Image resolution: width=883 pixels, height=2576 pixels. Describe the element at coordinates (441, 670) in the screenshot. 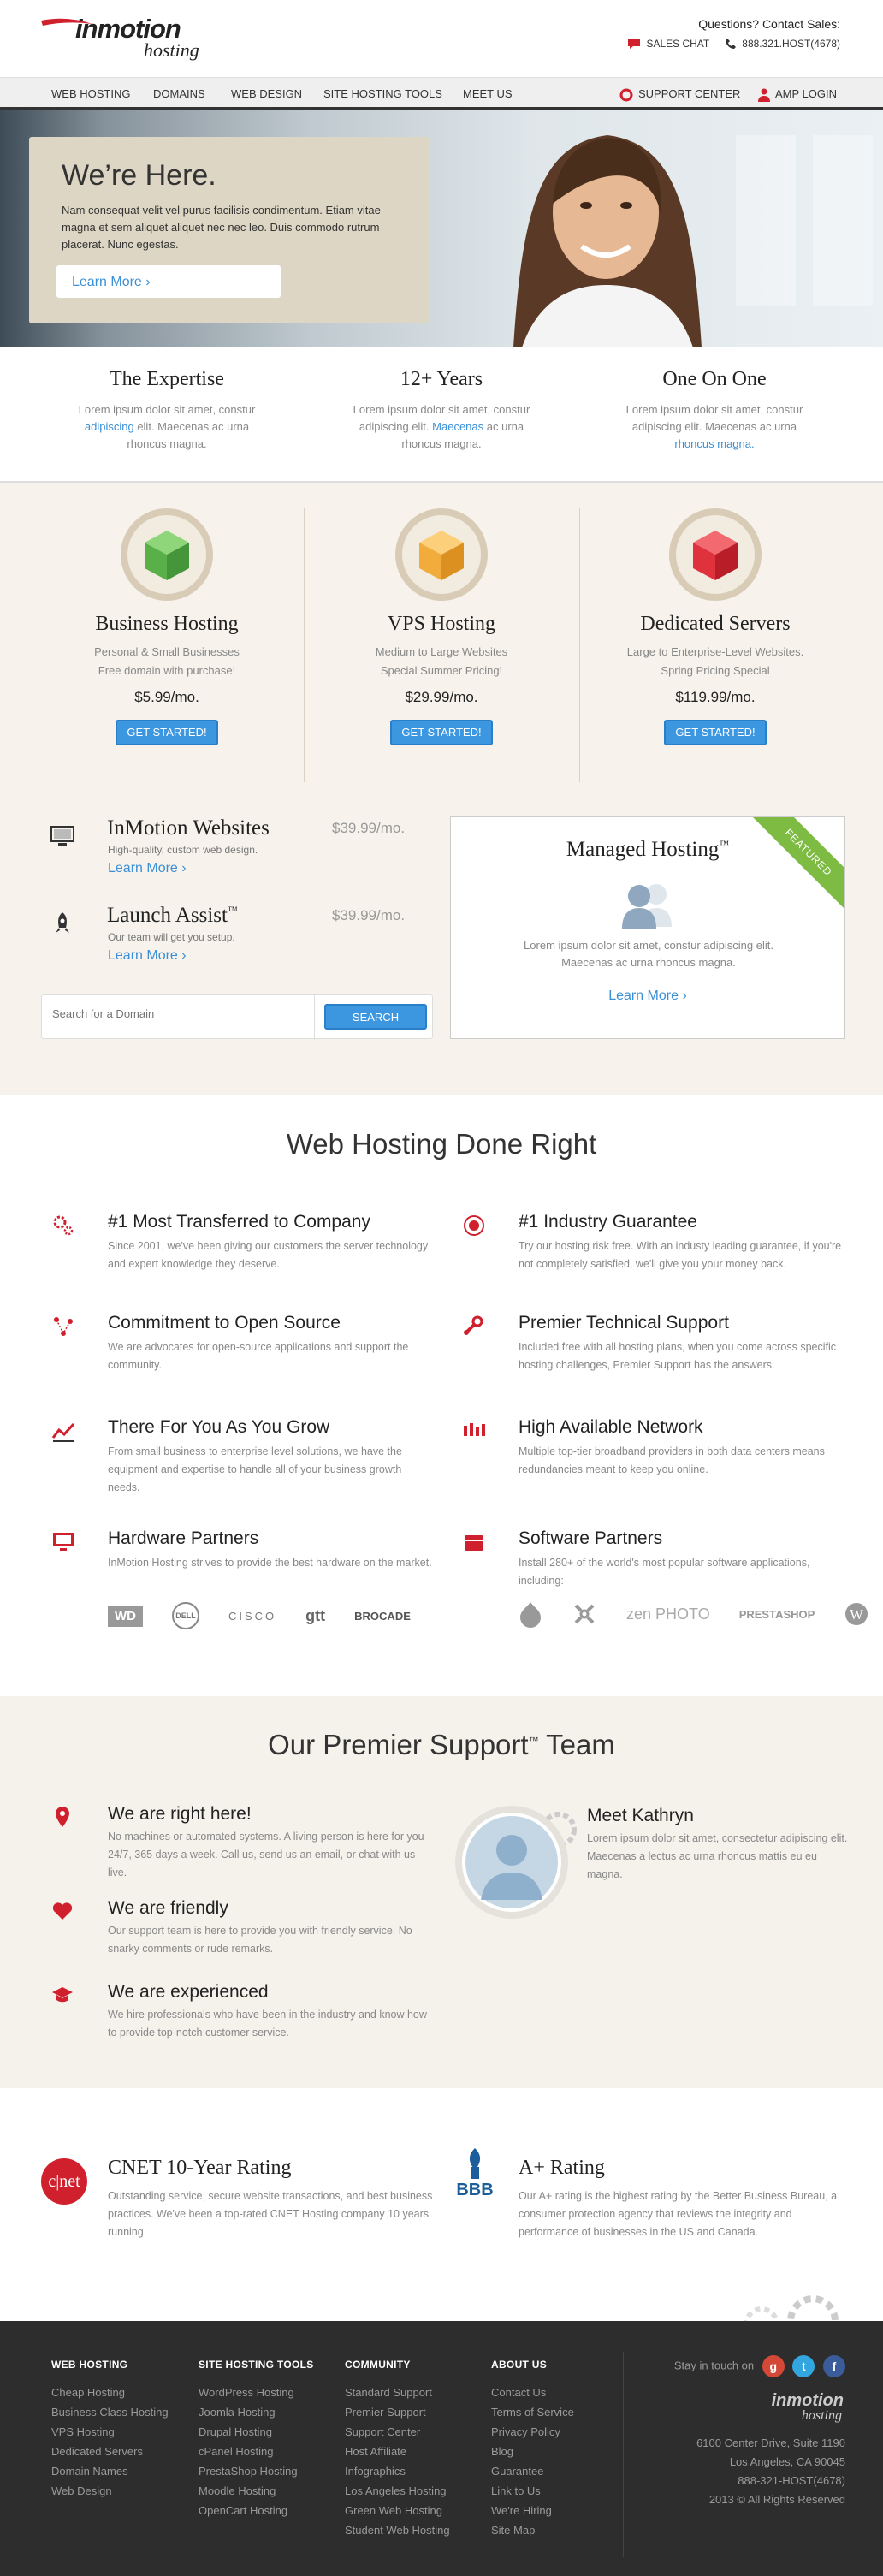

I see `plan-desc-line: Special Summer Pricing!` at that location.